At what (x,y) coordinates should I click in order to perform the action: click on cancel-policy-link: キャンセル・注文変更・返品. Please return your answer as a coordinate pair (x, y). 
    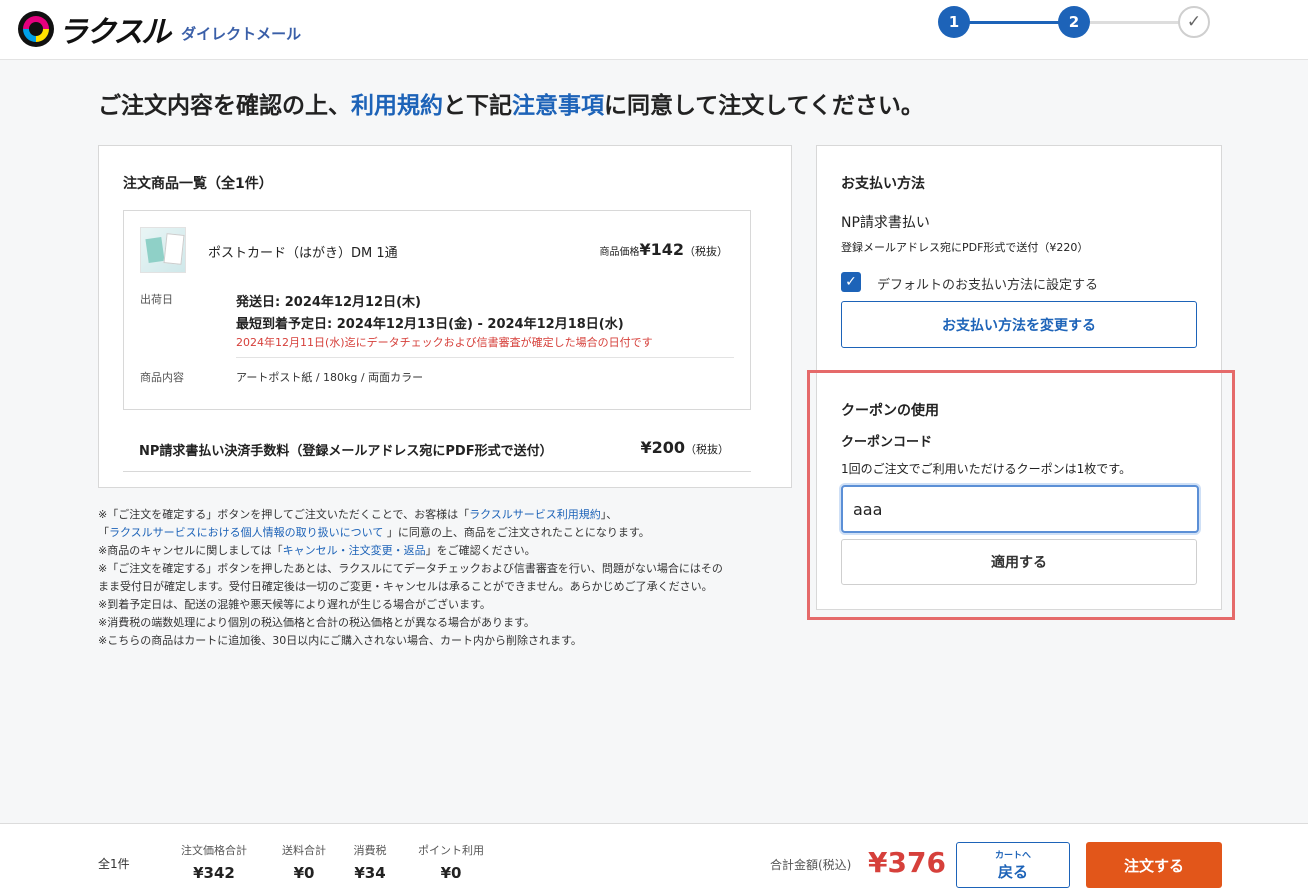
    Looking at the image, I should click on (354, 550).